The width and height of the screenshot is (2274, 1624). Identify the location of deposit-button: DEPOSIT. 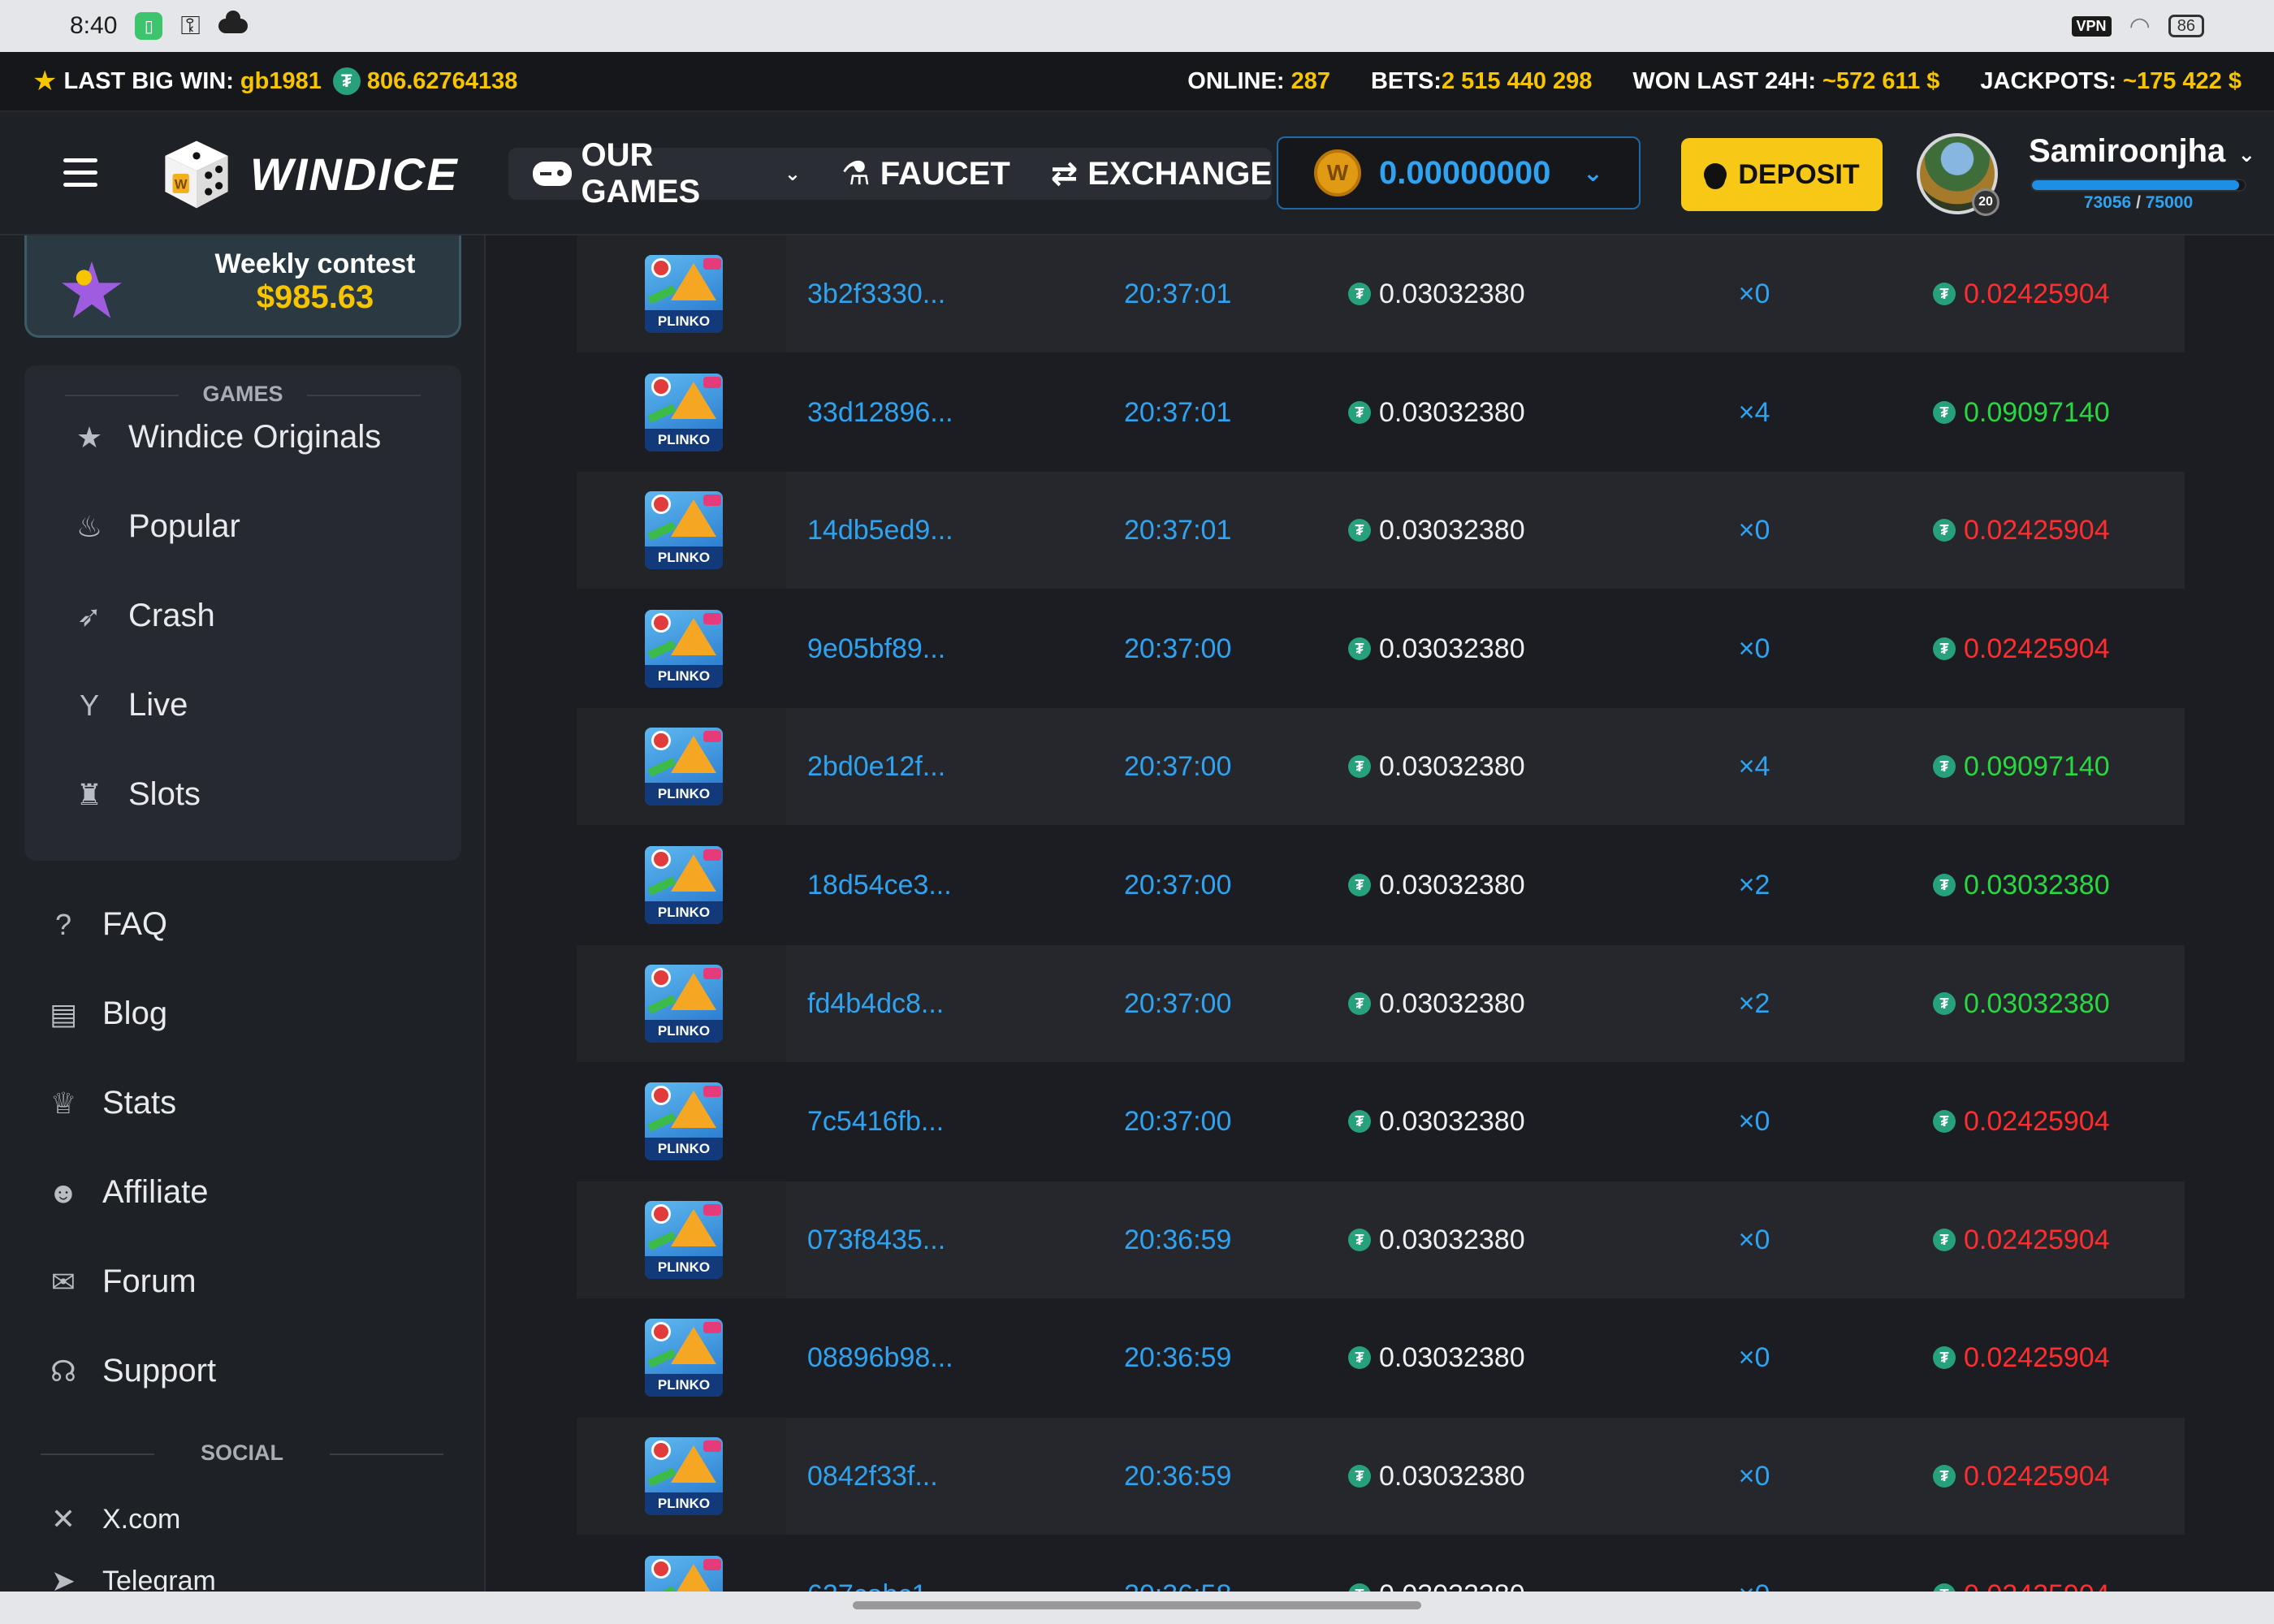
(1782, 174).